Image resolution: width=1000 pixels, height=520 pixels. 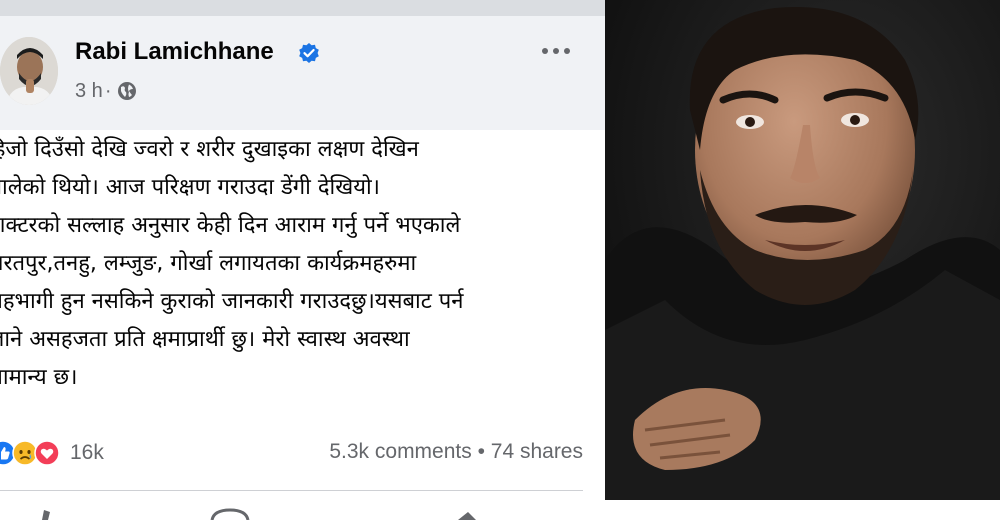 I want to click on love-reaction-icon, so click(x=47, y=453).